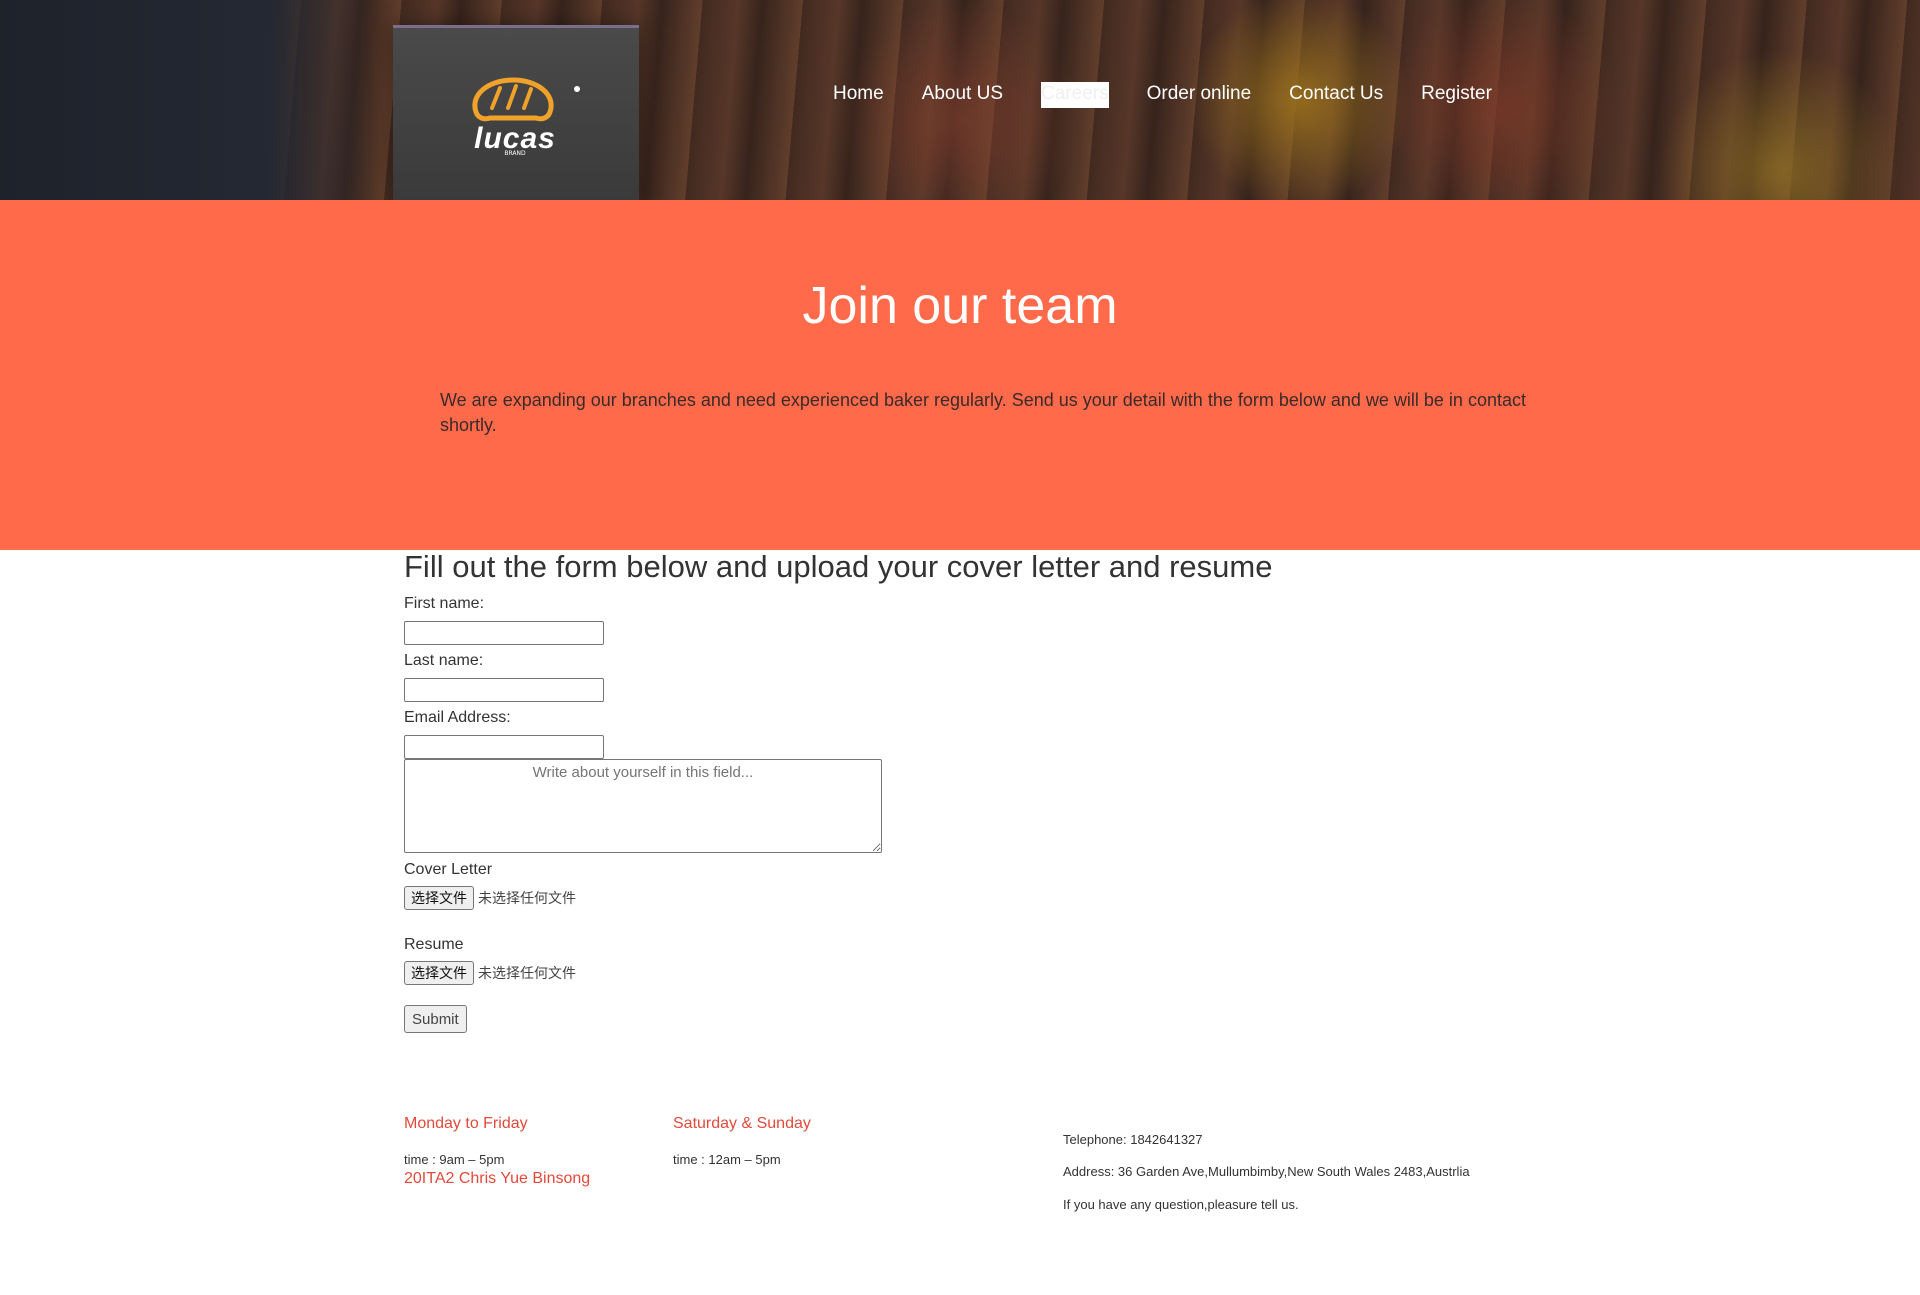 Image resolution: width=1920 pixels, height=1295 pixels. I want to click on resume-choose-file-button: 选择文件, so click(439, 973).